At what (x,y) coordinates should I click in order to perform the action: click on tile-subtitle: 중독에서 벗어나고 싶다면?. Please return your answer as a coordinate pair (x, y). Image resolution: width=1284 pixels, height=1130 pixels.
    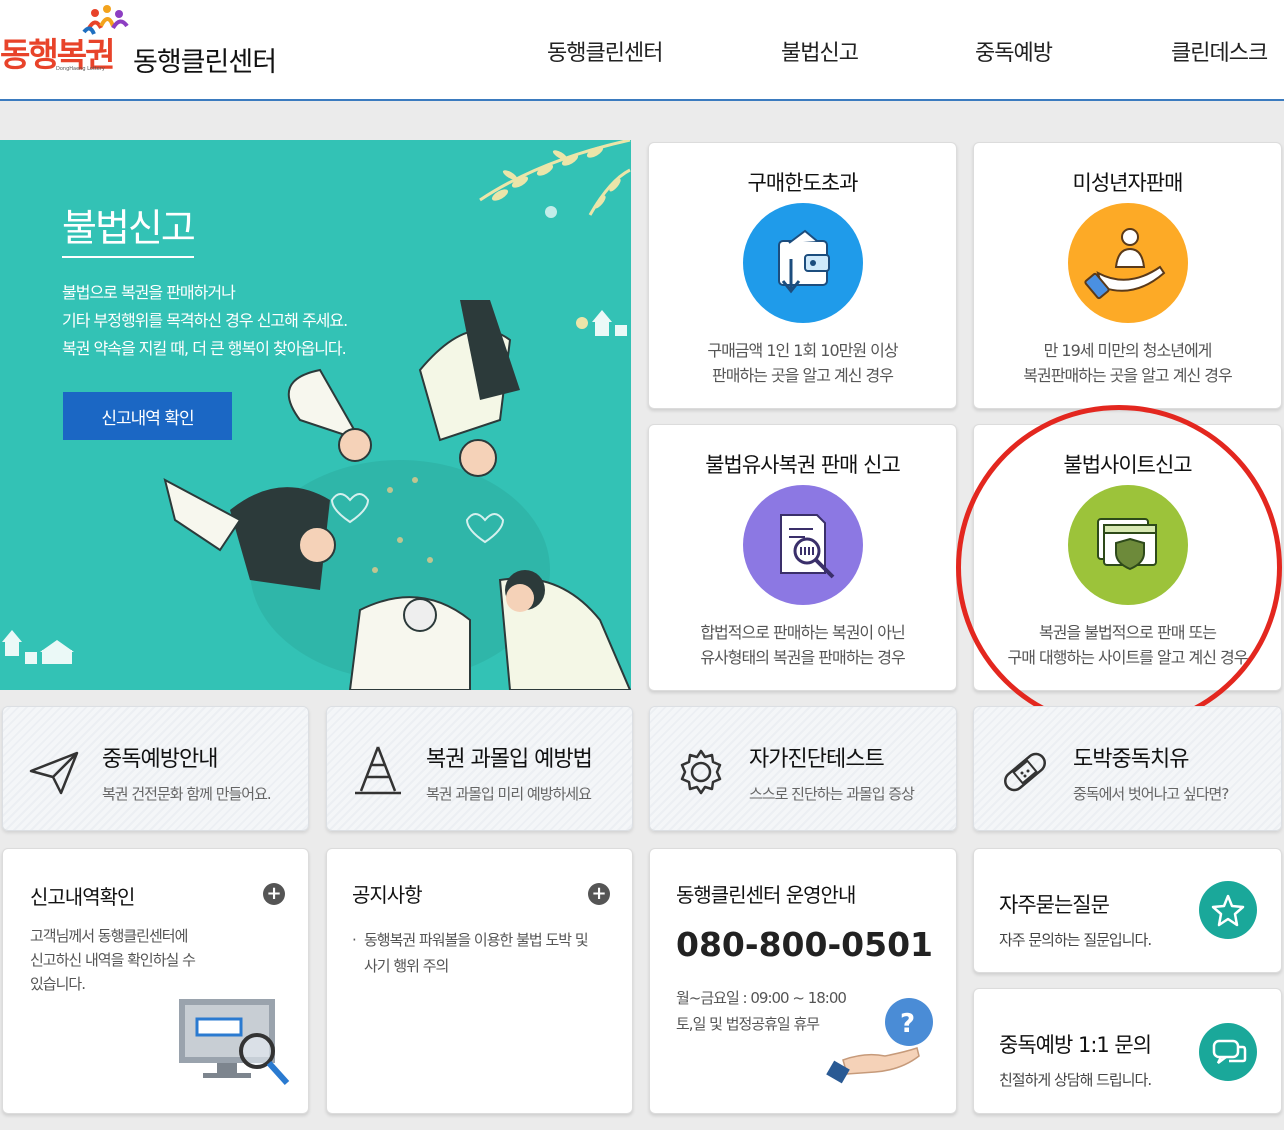
    Looking at the image, I should click on (1151, 794).